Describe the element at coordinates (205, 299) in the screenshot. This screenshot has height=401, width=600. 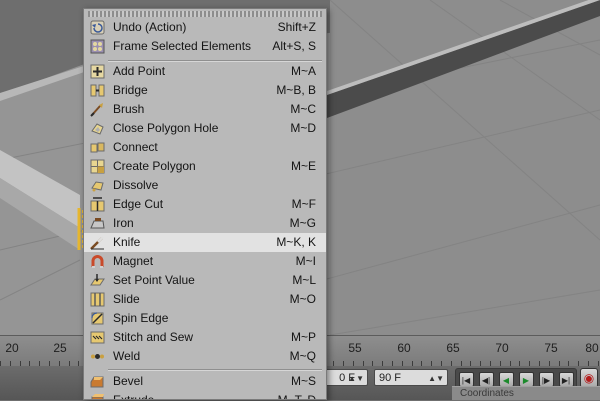
I see `menu-item-slide: Slide M~O` at that location.